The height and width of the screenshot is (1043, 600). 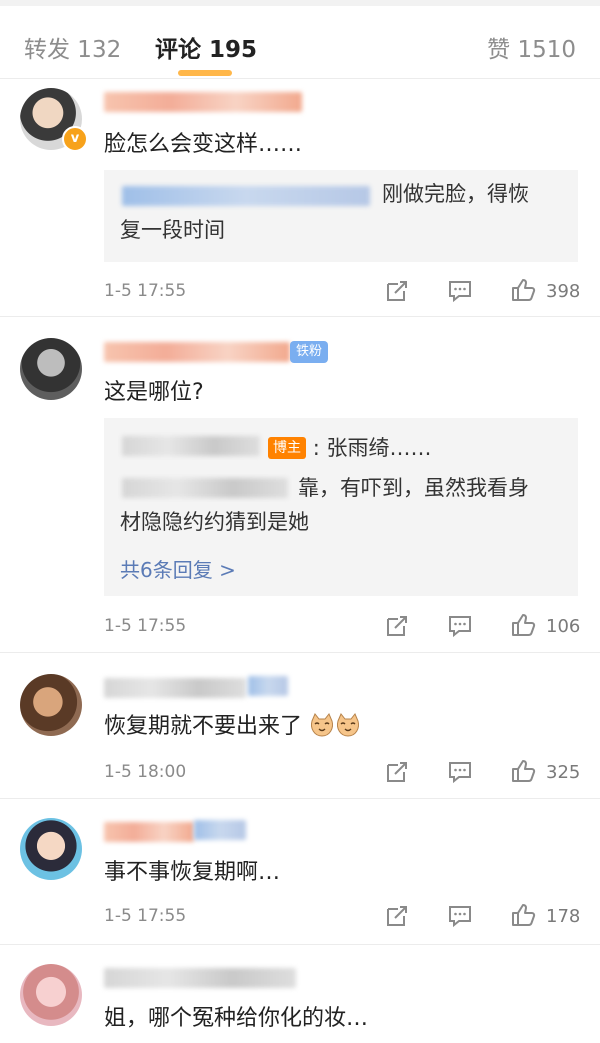 What do you see at coordinates (145, 772) in the screenshot?
I see `comment-time: 1-5 18:00` at bounding box center [145, 772].